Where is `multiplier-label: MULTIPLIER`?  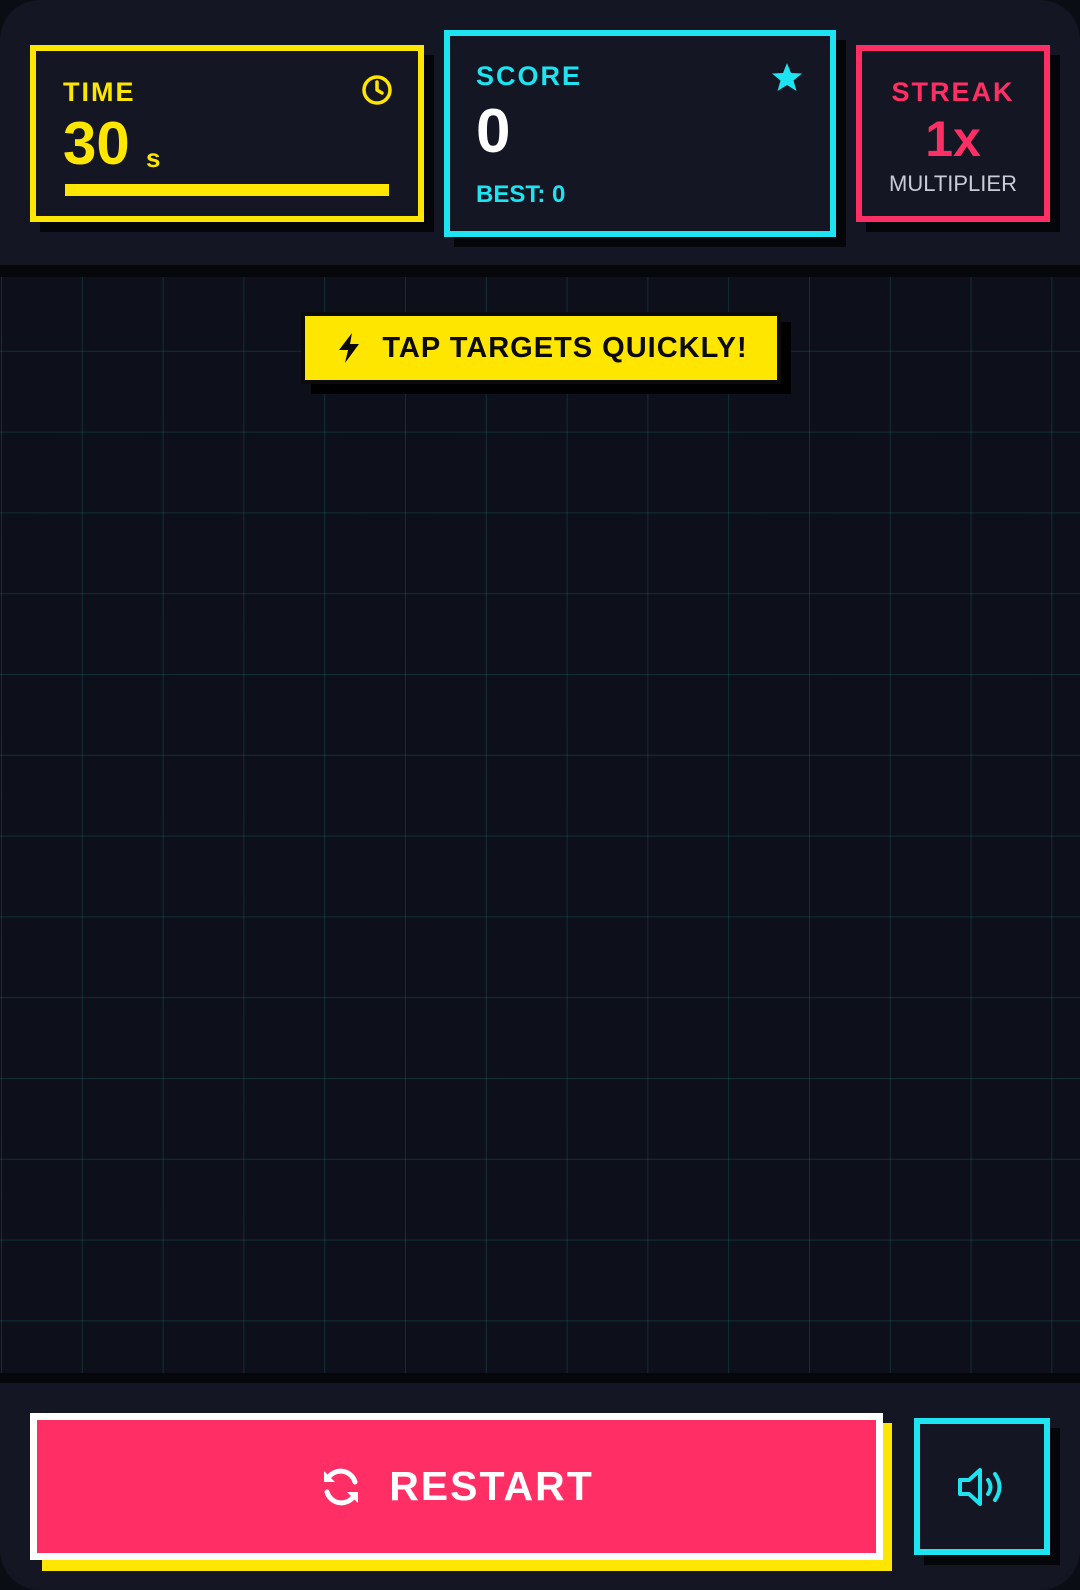
multiplier-label: MULTIPLIER is located at coordinates (953, 183).